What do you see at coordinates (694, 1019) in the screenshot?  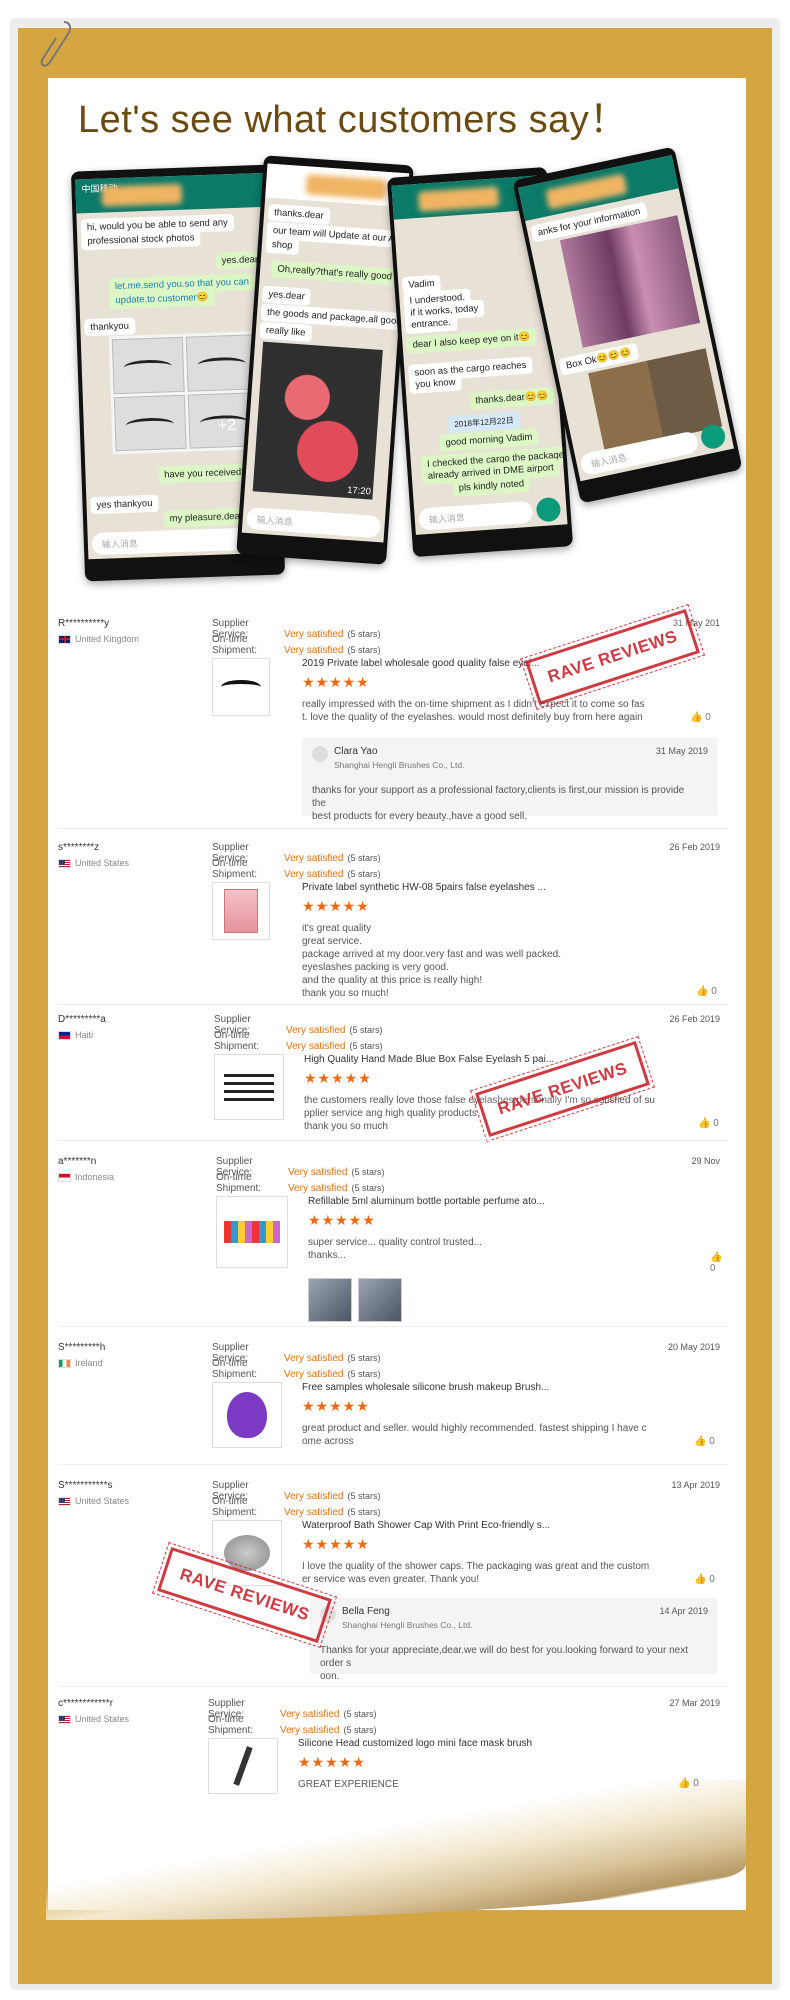 I see `review-date: 26 Feb 2019` at bounding box center [694, 1019].